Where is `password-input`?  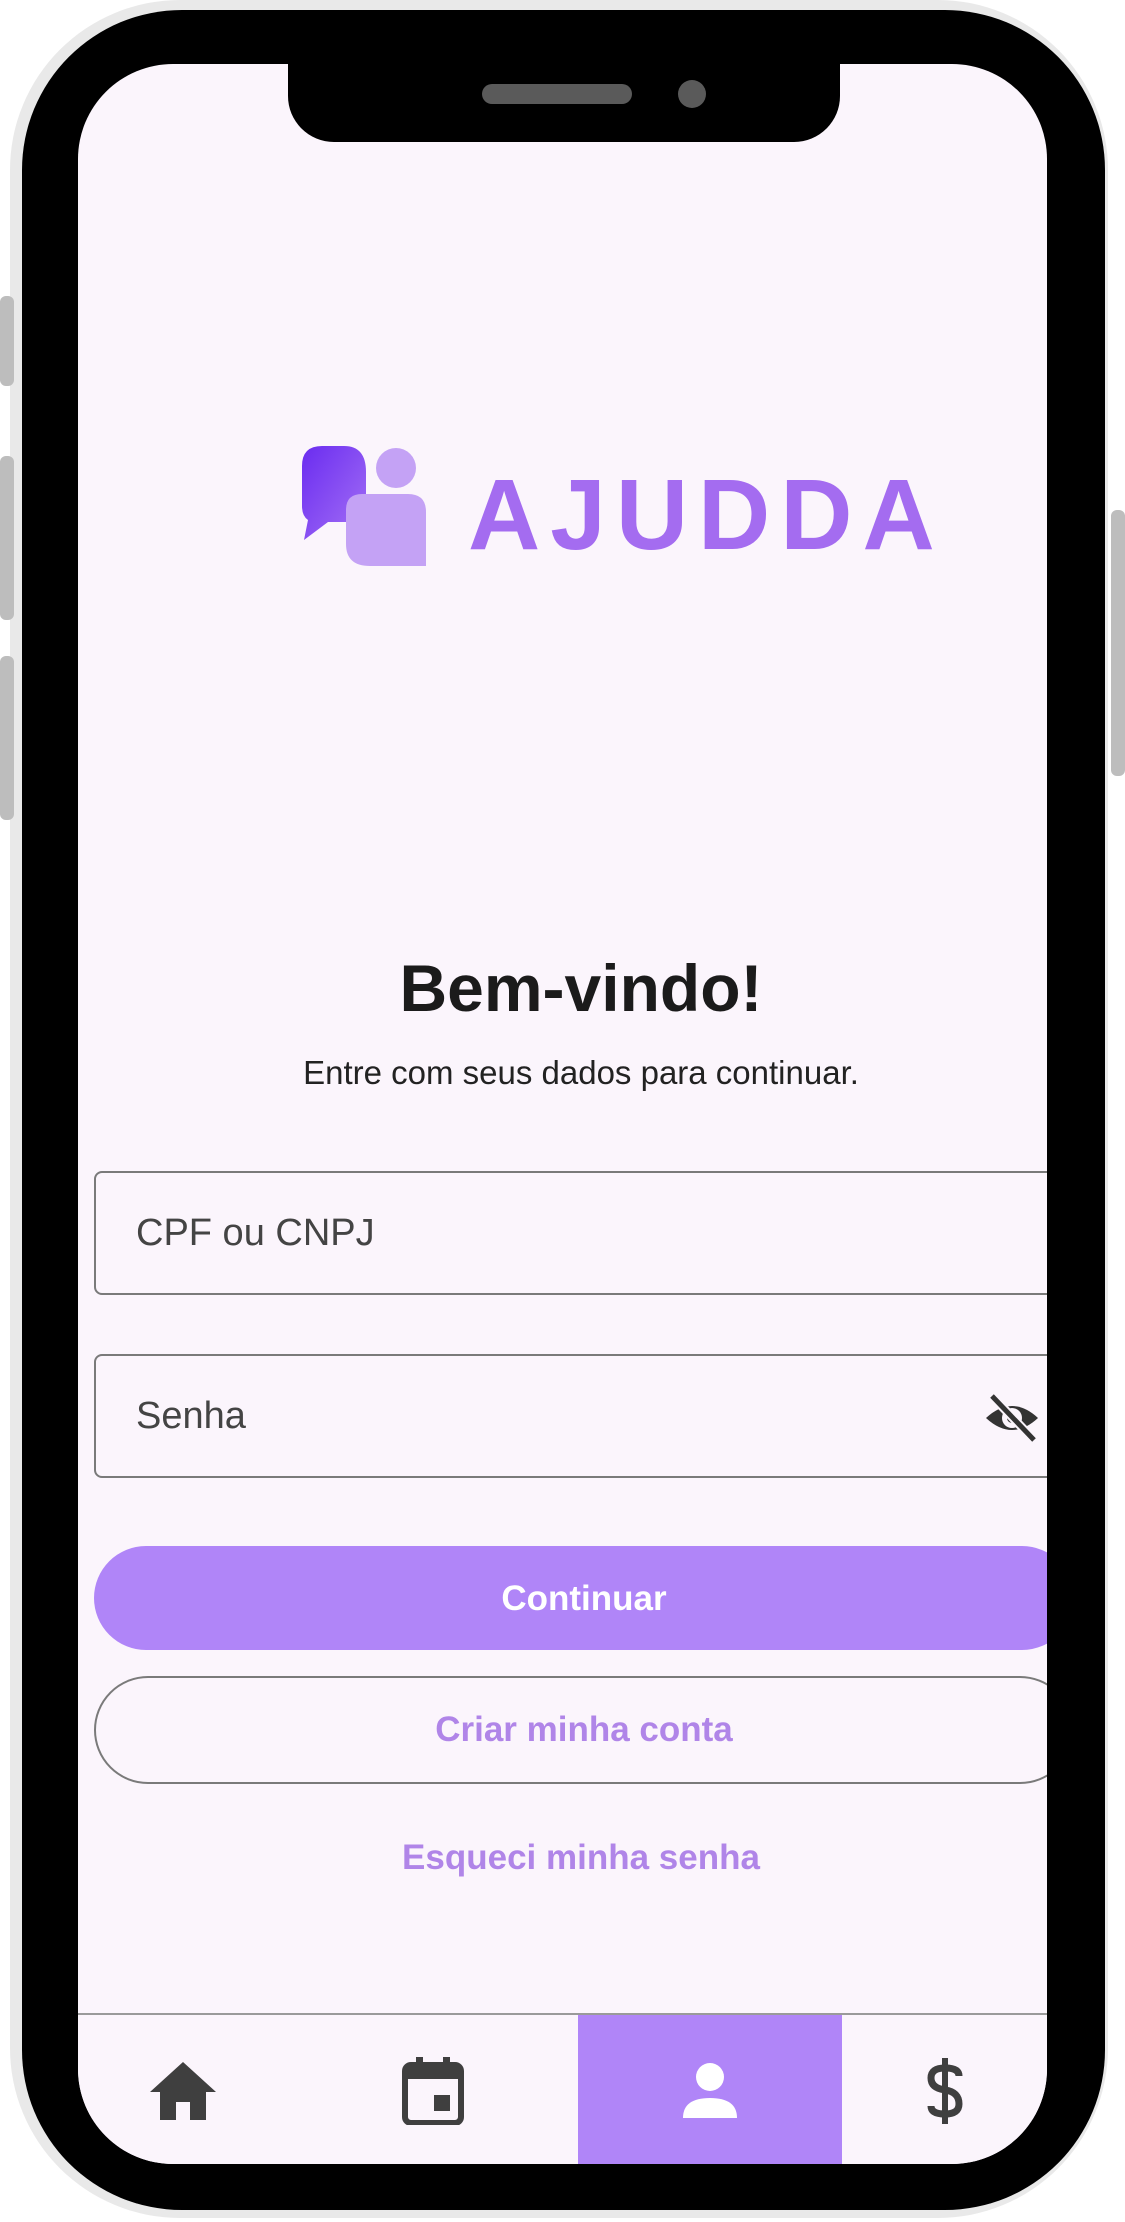
password-input is located at coordinates (571, 1416).